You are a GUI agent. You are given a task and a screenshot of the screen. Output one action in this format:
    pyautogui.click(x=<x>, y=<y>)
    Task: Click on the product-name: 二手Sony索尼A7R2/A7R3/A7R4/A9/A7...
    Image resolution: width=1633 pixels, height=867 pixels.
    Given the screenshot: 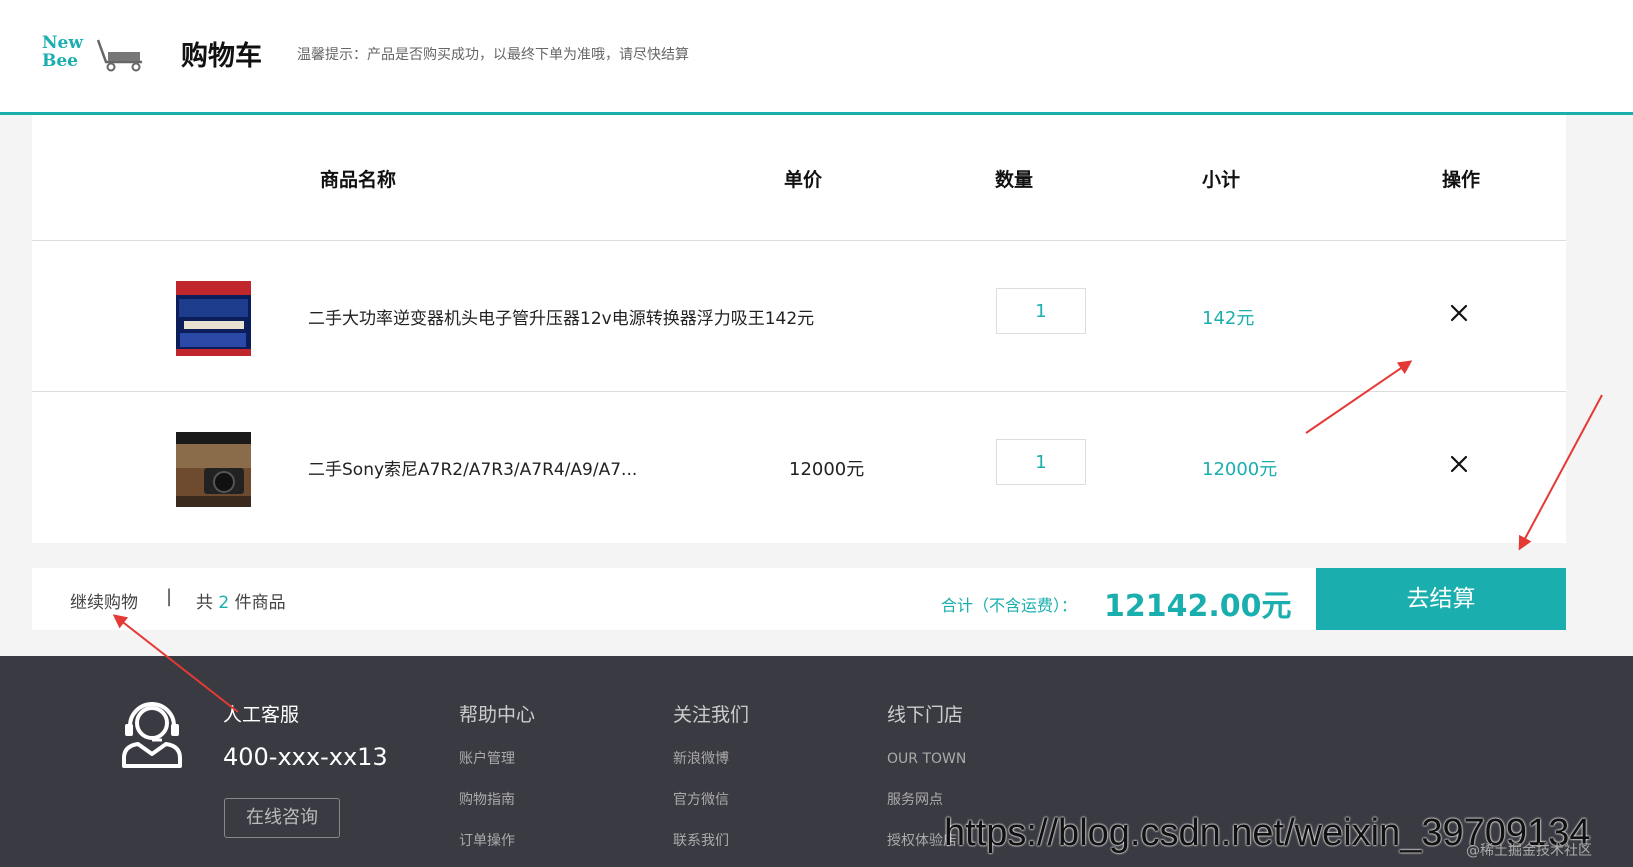 What is the action you would take?
    pyautogui.click(x=472, y=467)
    